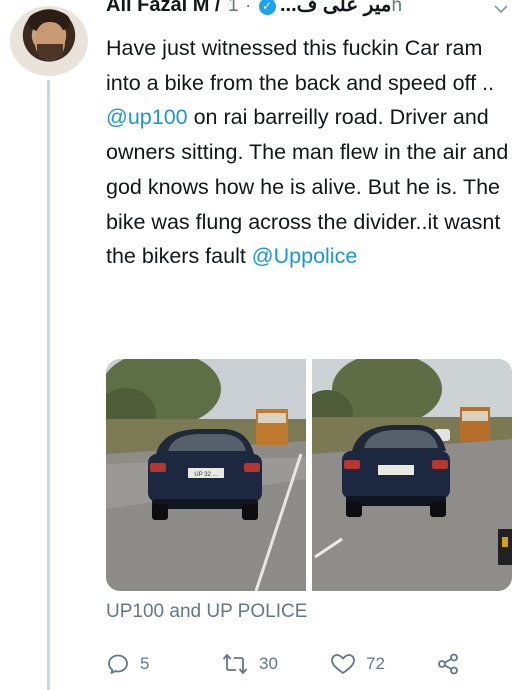 The height and width of the screenshot is (690, 516). What do you see at coordinates (308, 13) in the screenshot?
I see `tweet-header: Ali Fazal M / میر علی ف... ✓ · 1h` at bounding box center [308, 13].